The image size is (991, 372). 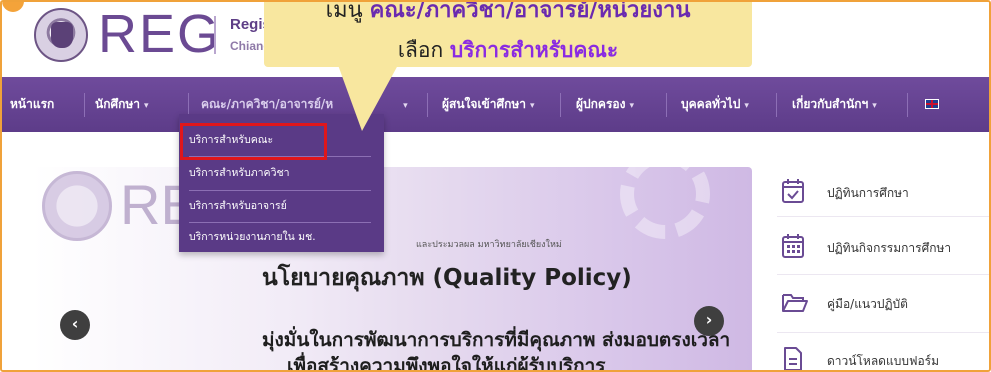 What do you see at coordinates (793, 358) in the screenshot?
I see `document-icon` at bounding box center [793, 358].